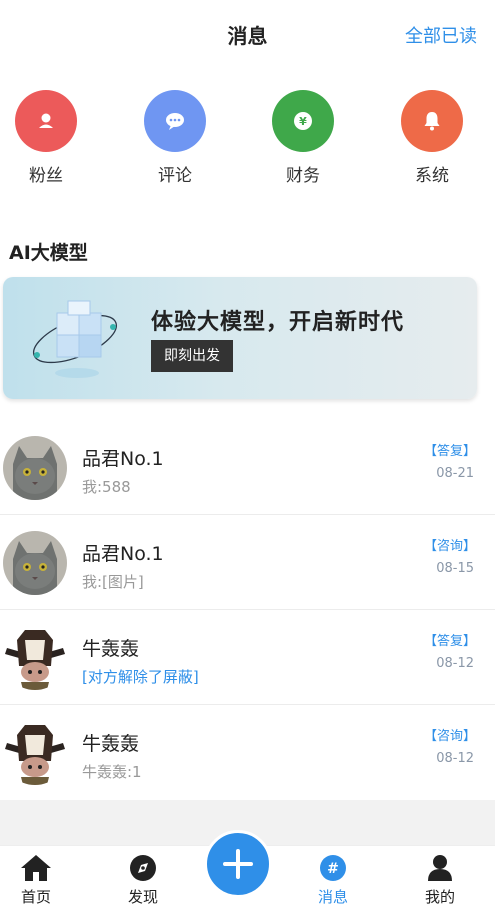  I want to click on nav-label: 消息, so click(332, 897).